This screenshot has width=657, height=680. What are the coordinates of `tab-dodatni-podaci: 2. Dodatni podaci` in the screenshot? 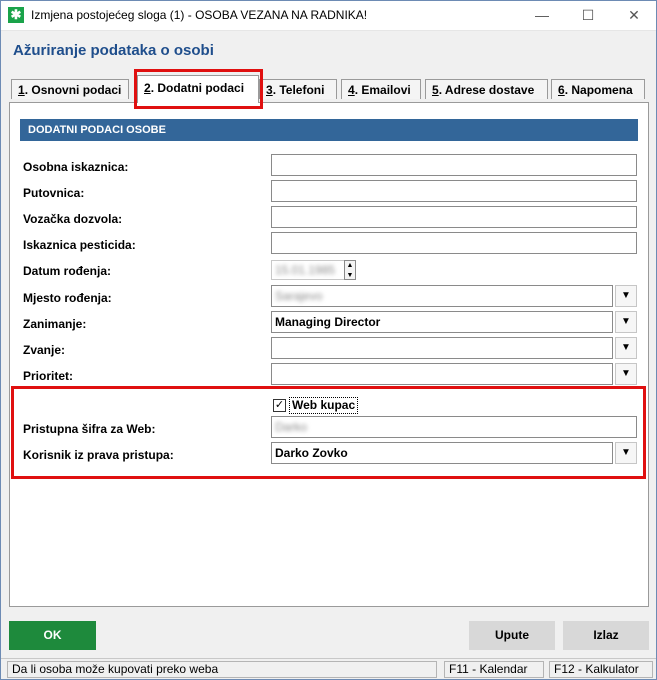 It's located at (198, 89).